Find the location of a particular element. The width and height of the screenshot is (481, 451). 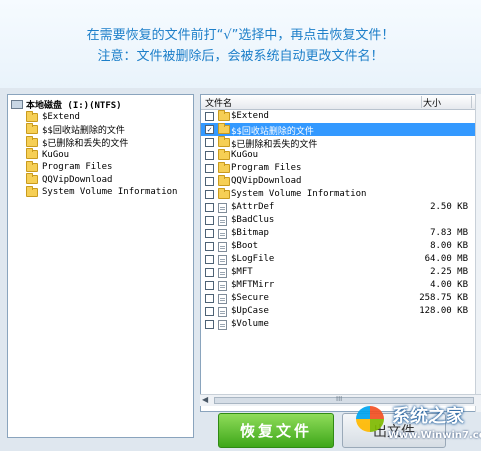

column-header-name: 文件名 is located at coordinates (218, 102).